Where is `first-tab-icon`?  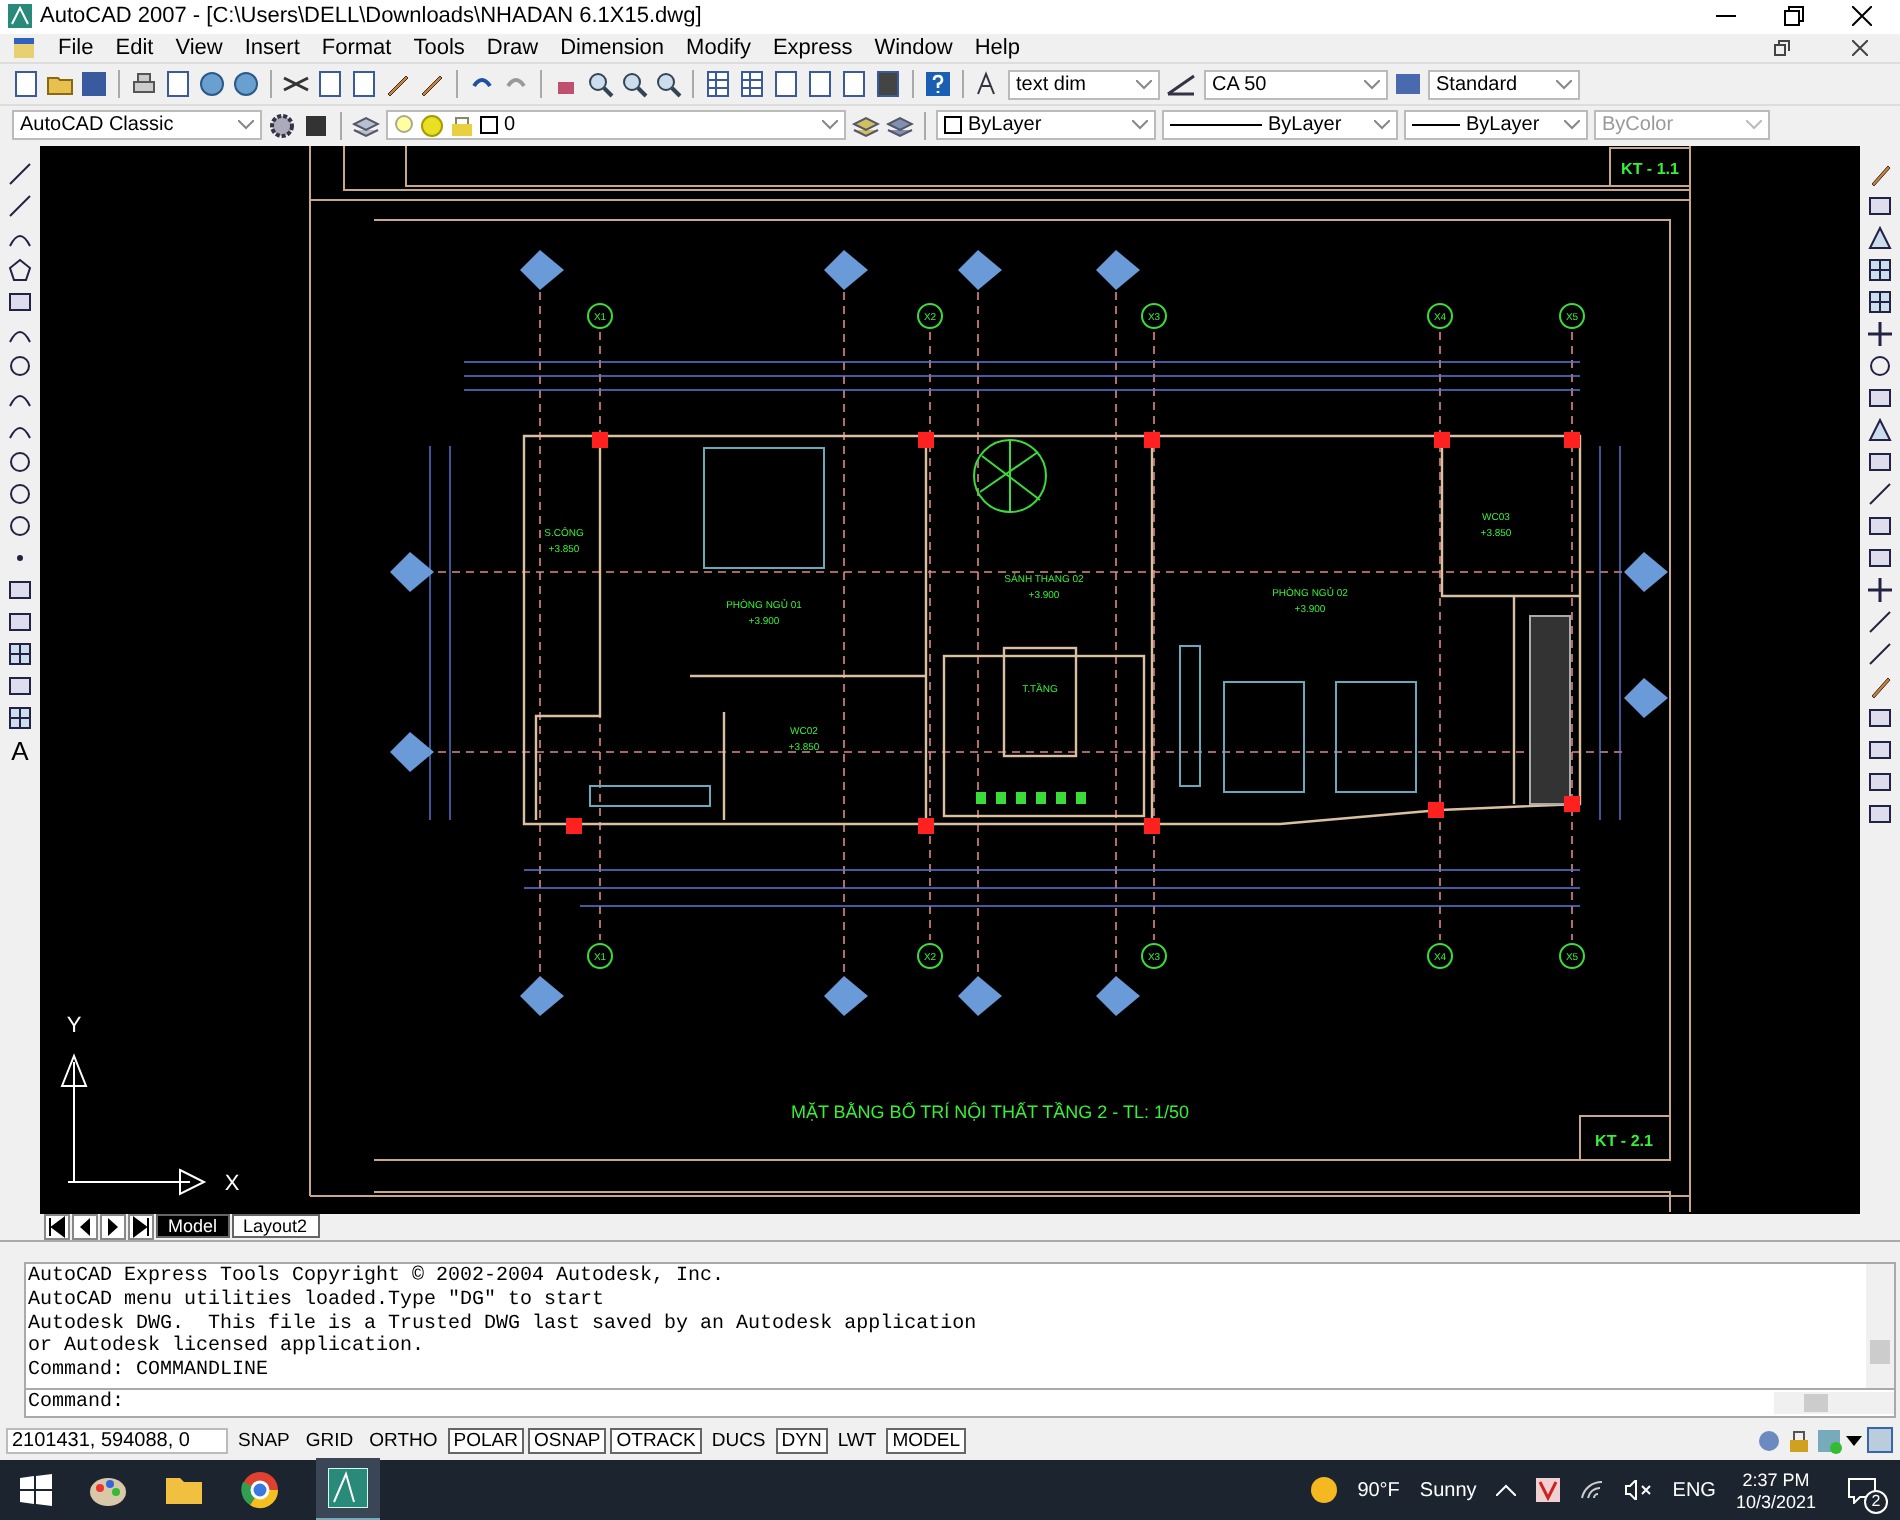 first-tab-icon is located at coordinates (57, 1226).